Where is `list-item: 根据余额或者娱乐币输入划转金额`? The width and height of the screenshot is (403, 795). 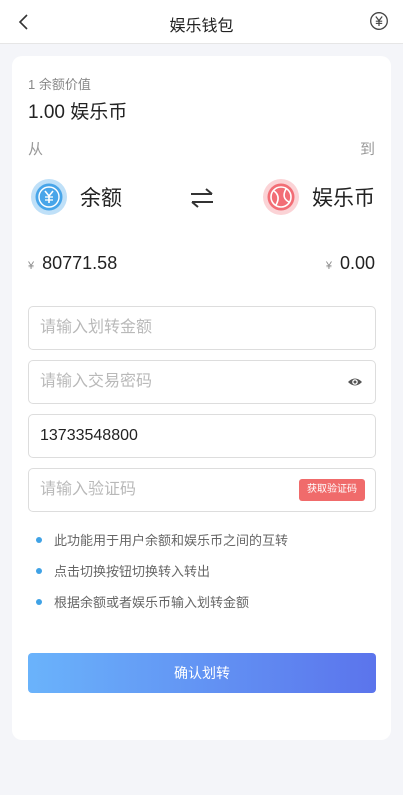 list-item: 根据余额或者娱乐币输入划转金额 is located at coordinates (162, 601).